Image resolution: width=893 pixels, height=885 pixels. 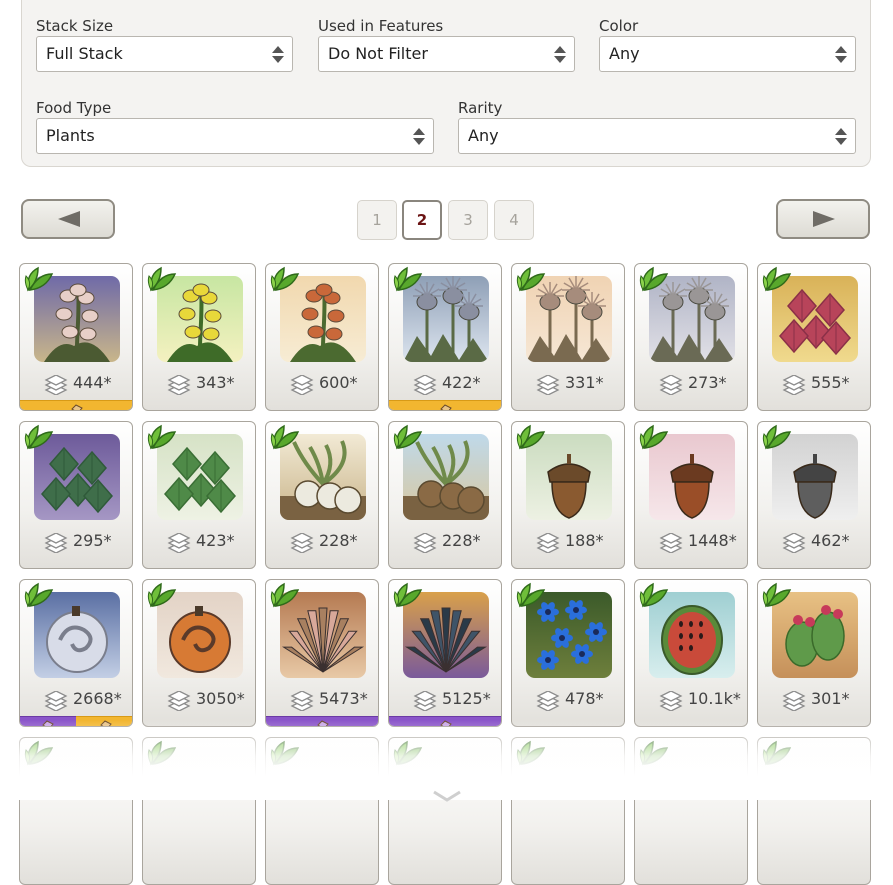 What do you see at coordinates (322, 384) in the screenshot?
I see `item-count: 600*` at bounding box center [322, 384].